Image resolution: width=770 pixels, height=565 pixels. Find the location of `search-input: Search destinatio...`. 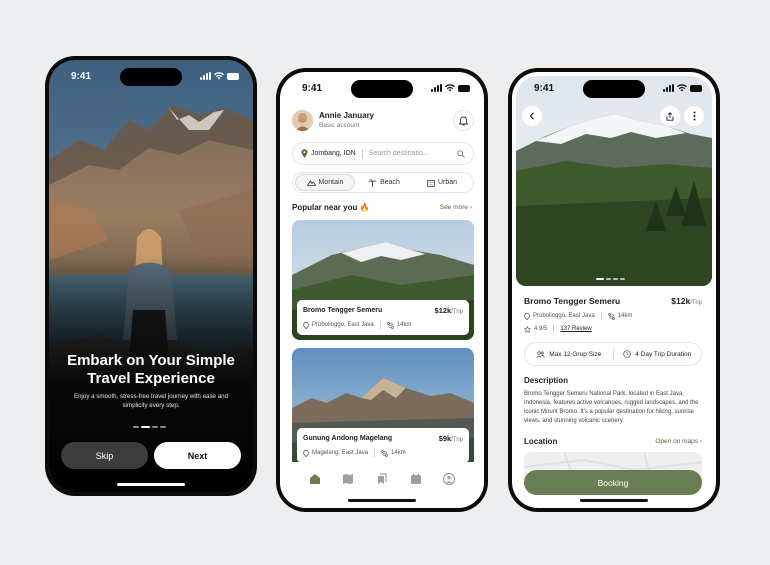

search-input: Search destinatio... is located at coordinates (413, 153).